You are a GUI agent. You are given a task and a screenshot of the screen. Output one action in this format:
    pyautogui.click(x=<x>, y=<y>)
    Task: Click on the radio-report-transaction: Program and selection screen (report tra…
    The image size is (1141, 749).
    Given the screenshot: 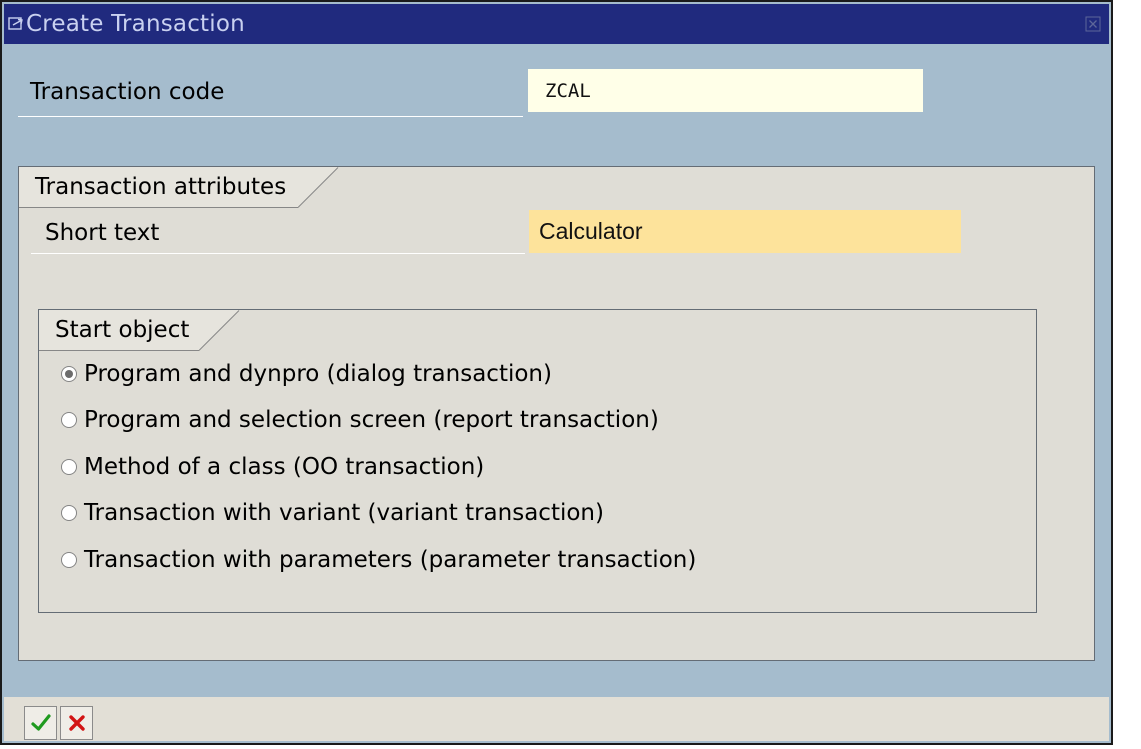 What is the action you would take?
    pyautogui.click(x=360, y=420)
    